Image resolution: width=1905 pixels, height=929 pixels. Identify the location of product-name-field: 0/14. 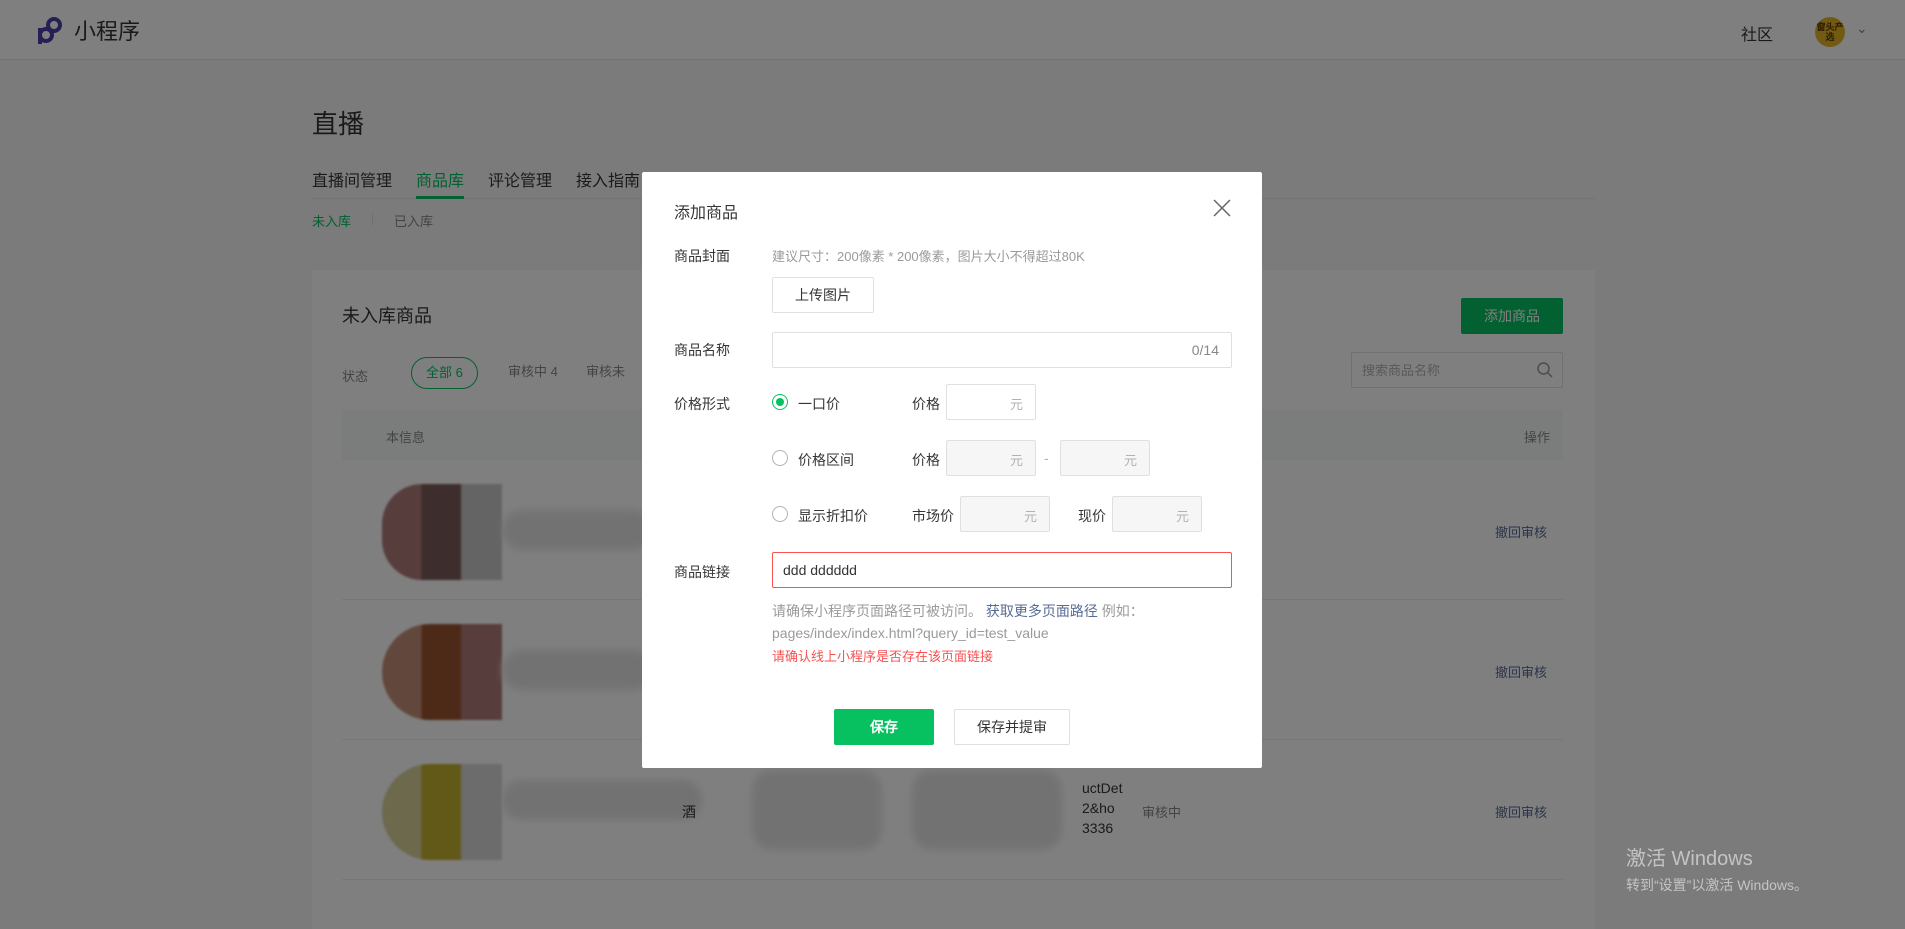
(1002, 350).